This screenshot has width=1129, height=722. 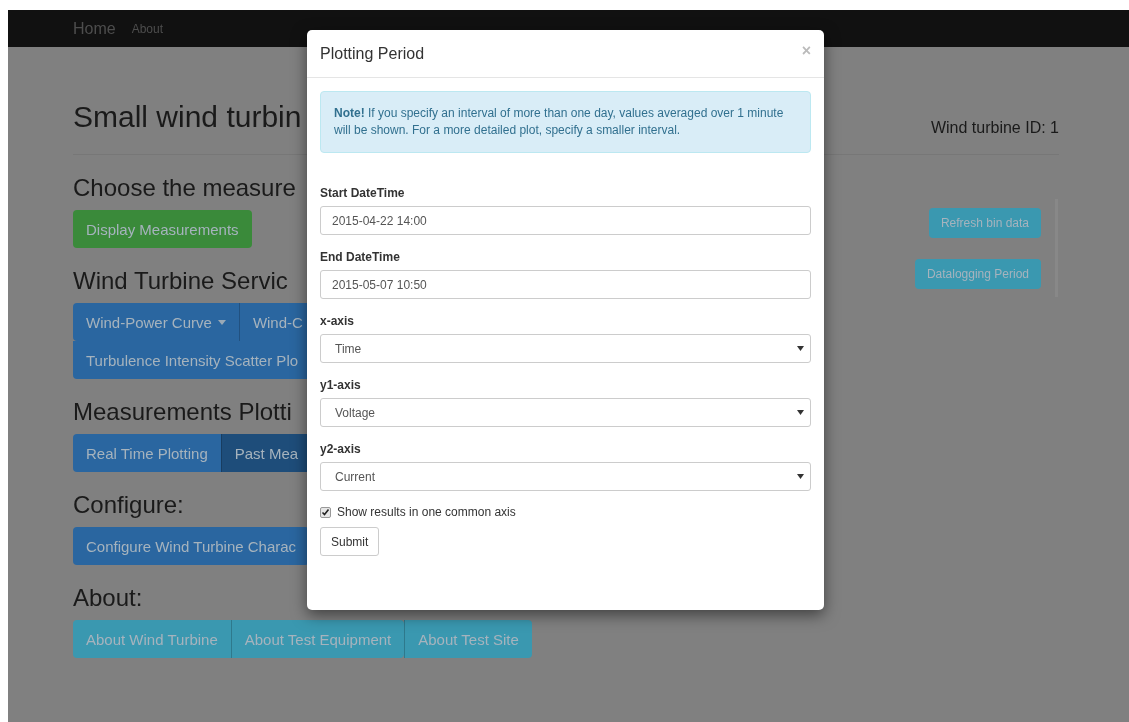 What do you see at coordinates (191, 546) in the screenshot?
I see `menu-button: Configure Wind Turbine Charac` at bounding box center [191, 546].